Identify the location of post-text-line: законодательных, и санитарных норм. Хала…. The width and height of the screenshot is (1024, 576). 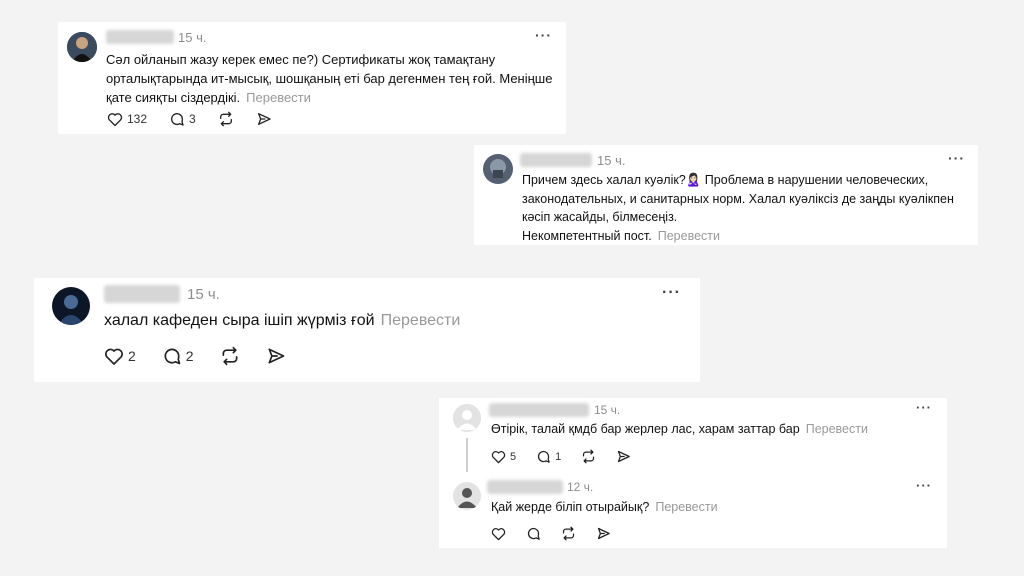
(738, 198).